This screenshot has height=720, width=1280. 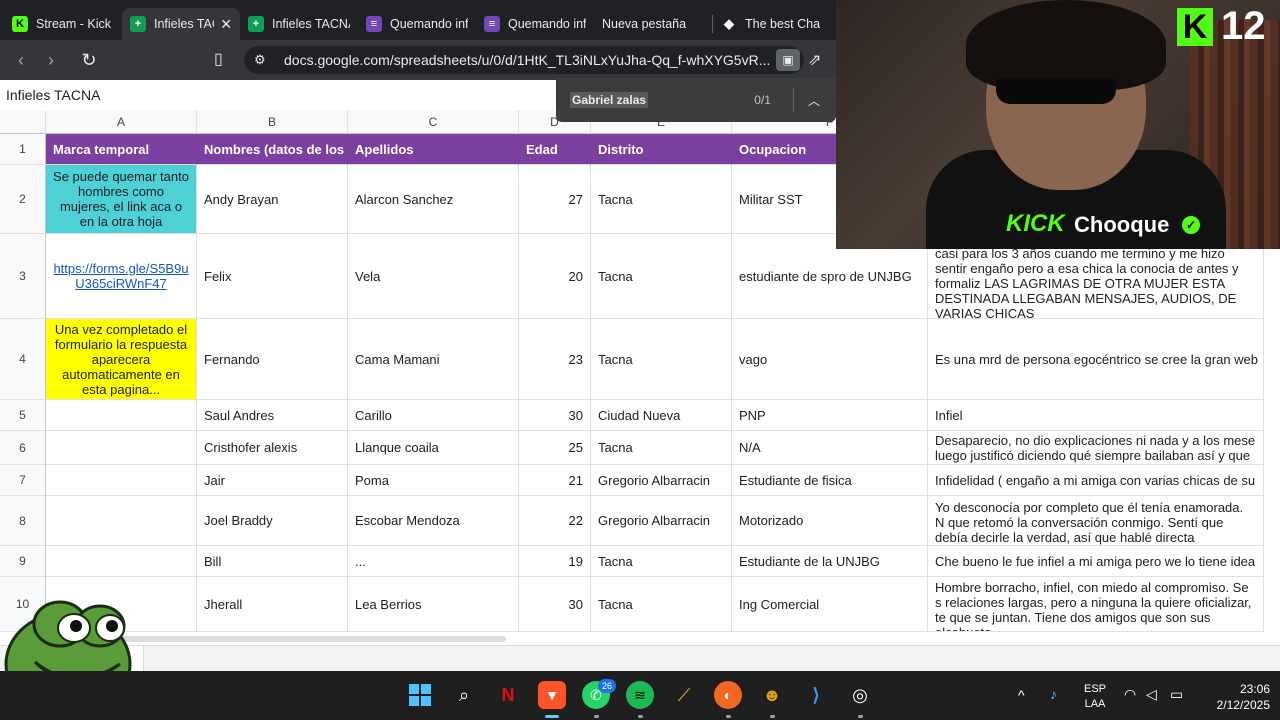 I want to click on tab-nueva-pestana: Nueva pestaña, so click(x=653, y=24).